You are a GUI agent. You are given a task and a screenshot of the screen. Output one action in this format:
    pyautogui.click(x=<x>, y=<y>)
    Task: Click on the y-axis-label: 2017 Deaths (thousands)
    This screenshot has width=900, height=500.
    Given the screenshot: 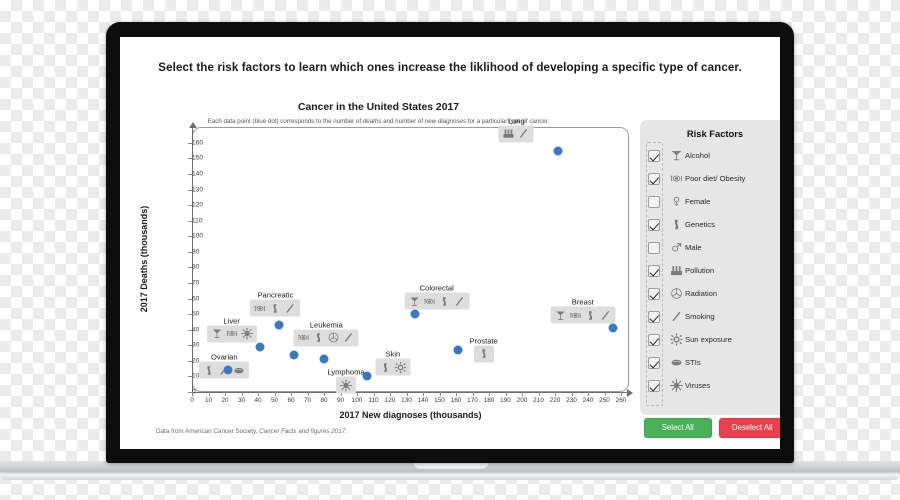 What is the action you would take?
    pyautogui.click(x=144, y=259)
    